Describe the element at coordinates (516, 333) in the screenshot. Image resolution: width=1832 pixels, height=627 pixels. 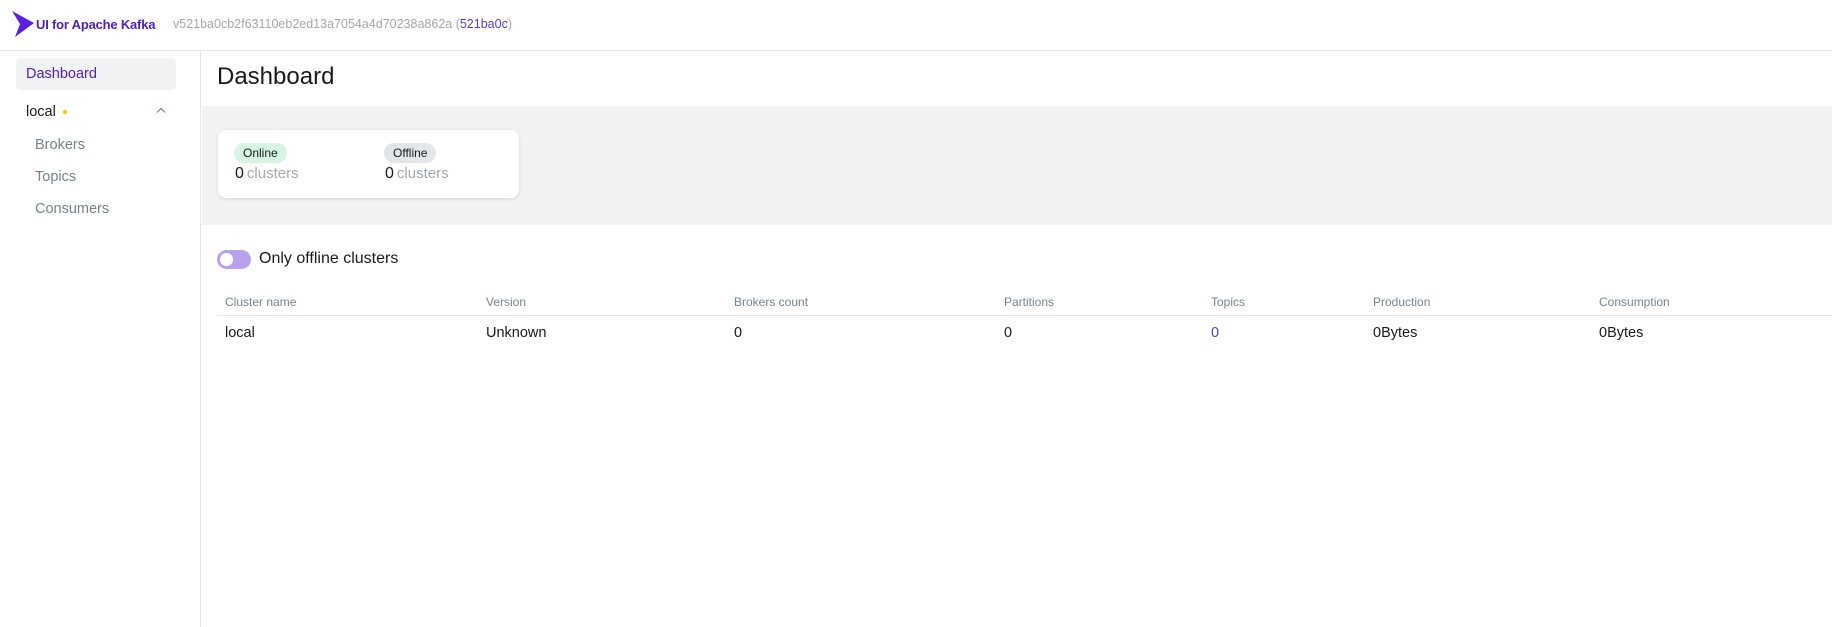
I see `cell-version: Unknown` at that location.